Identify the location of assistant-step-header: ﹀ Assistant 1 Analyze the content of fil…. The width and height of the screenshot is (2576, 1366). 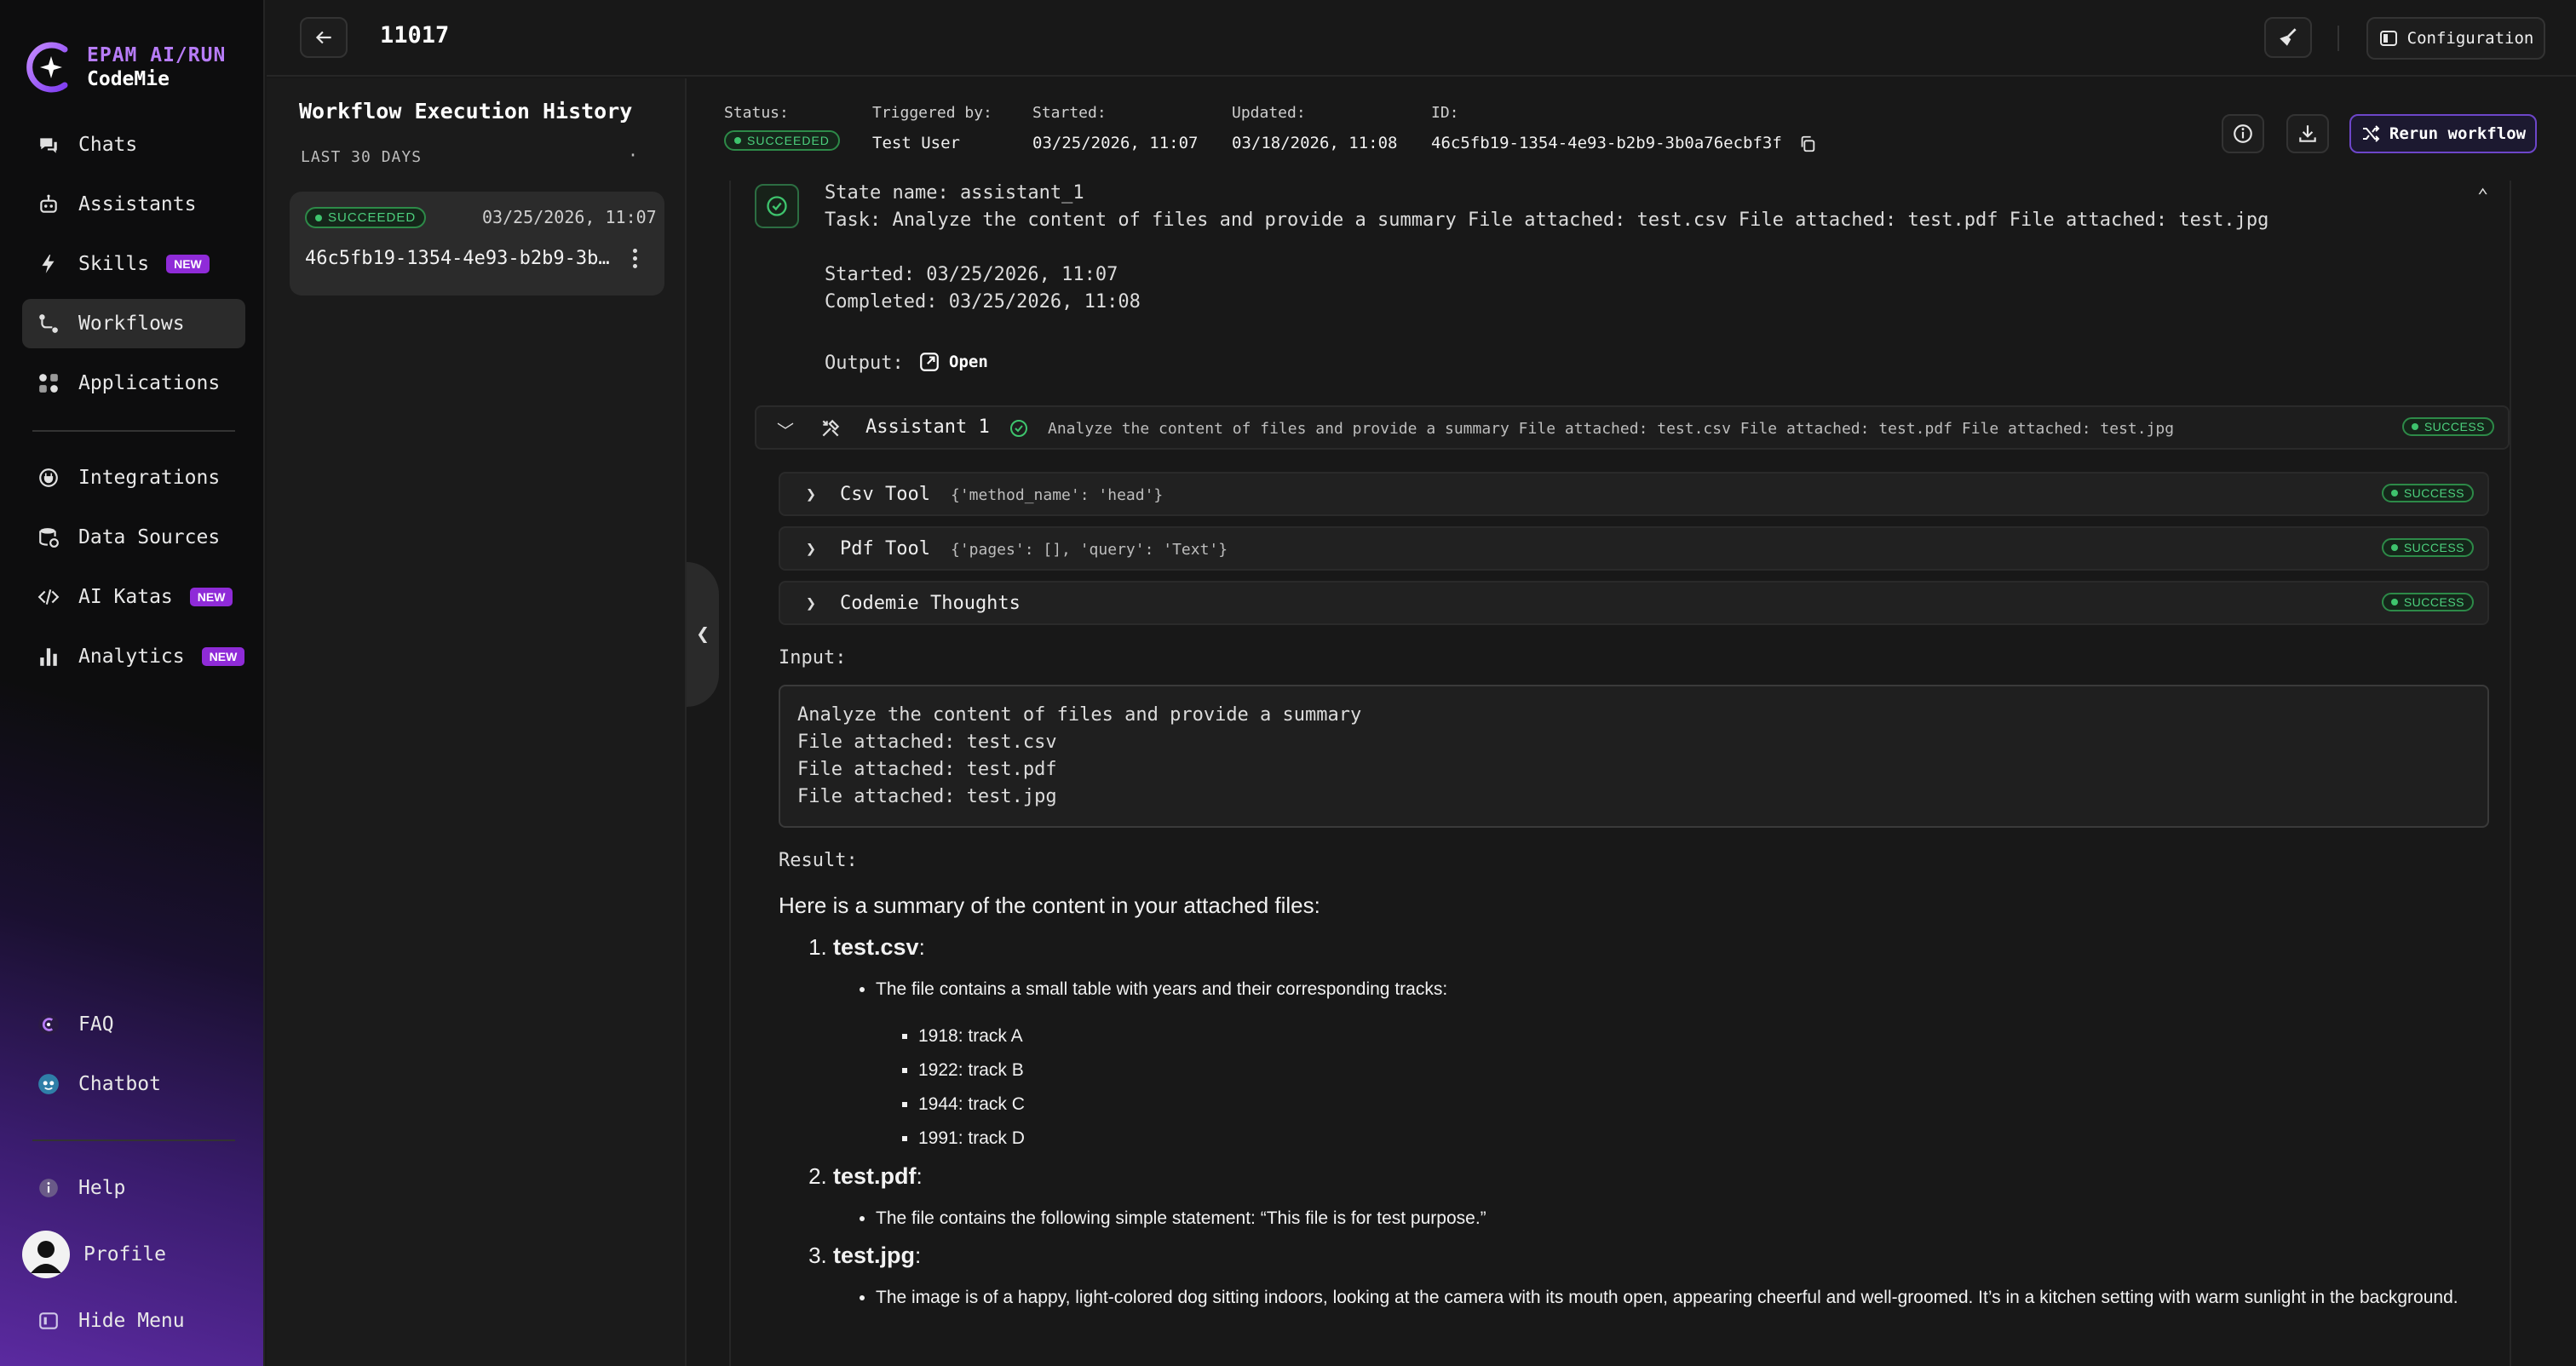
(1633, 428).